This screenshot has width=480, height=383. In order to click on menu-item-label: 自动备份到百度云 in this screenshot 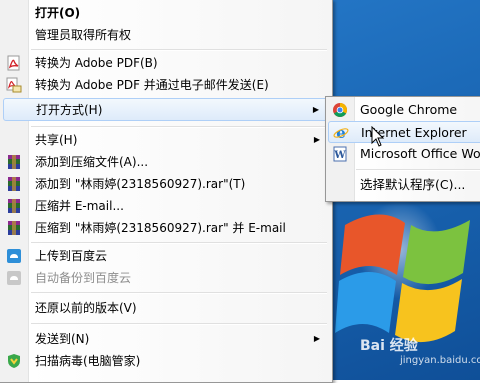, I will do `click(83, 278)`.